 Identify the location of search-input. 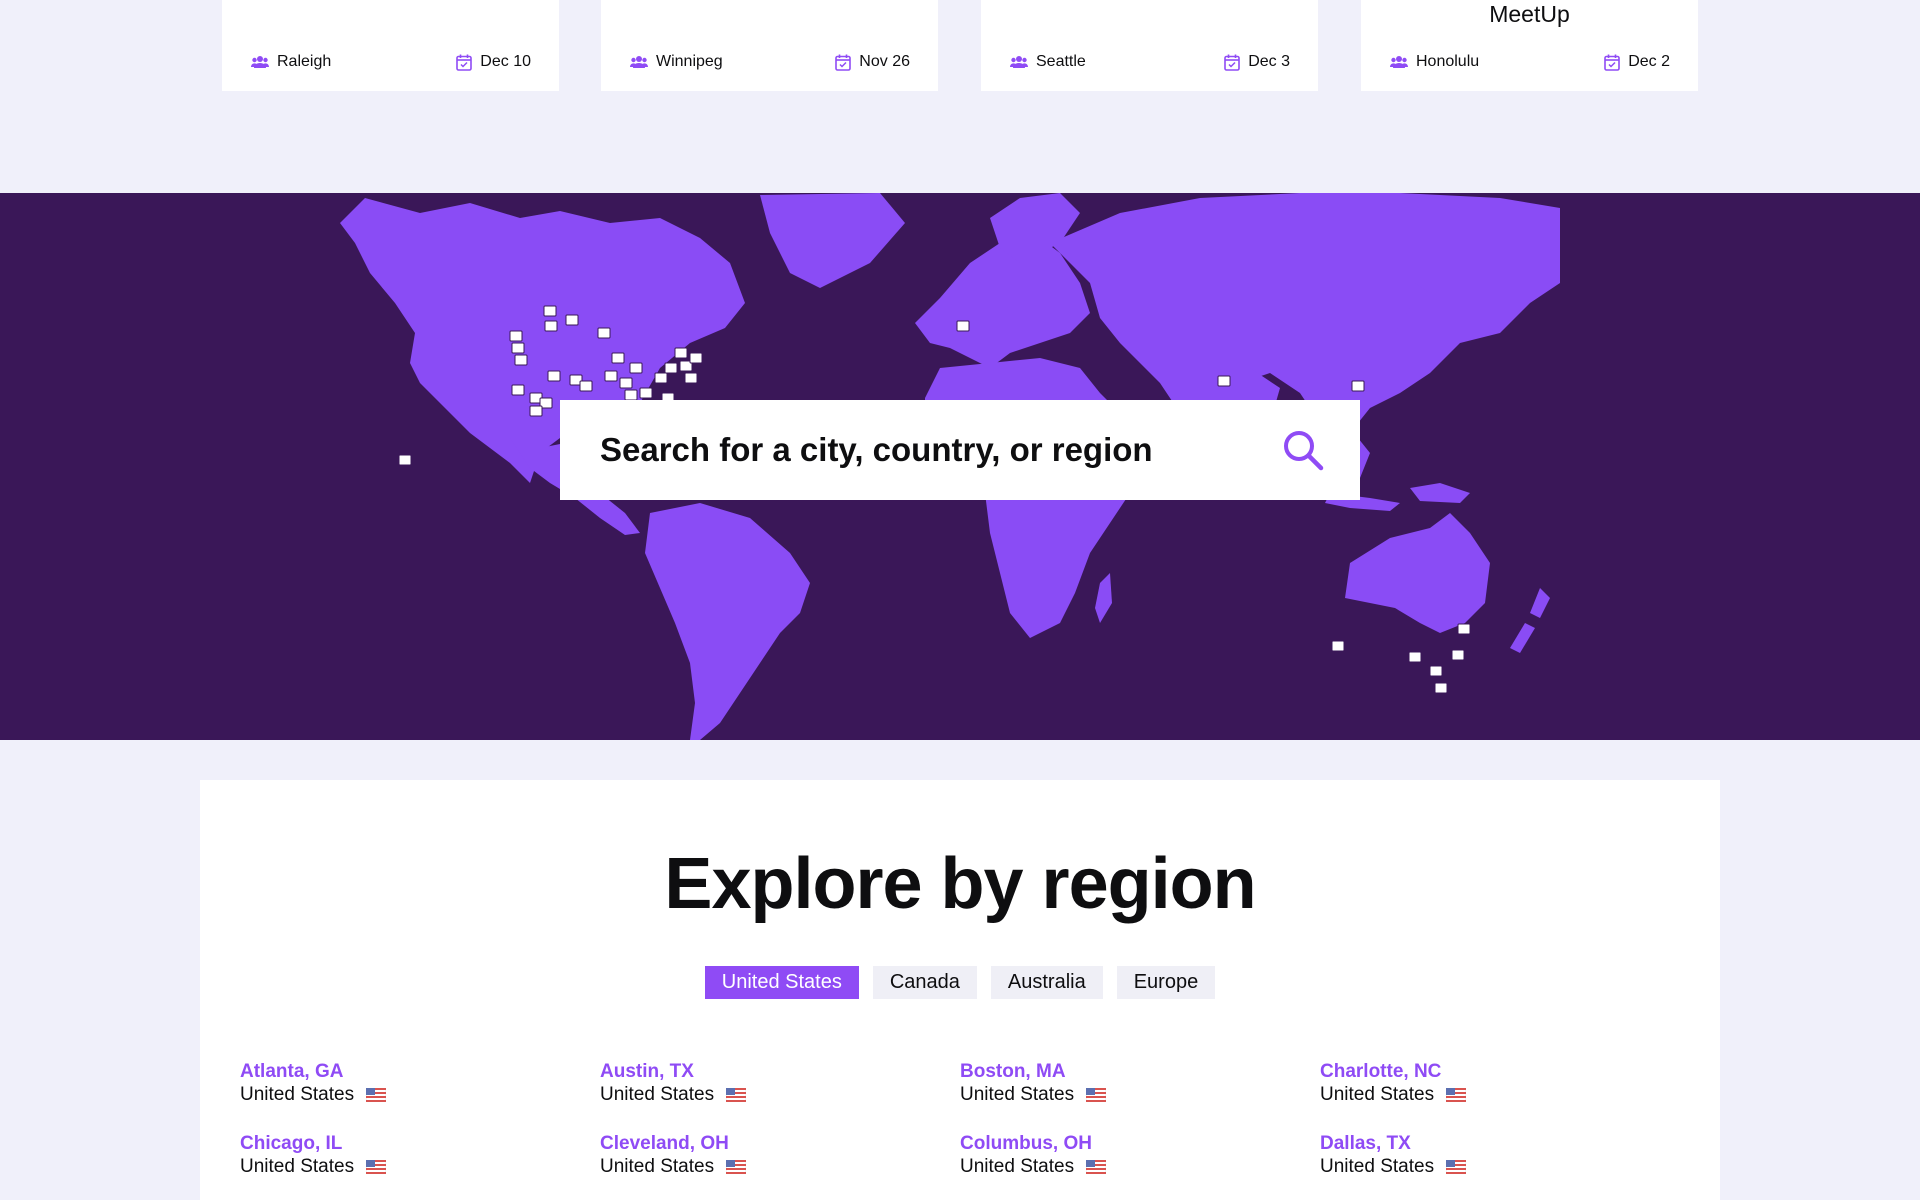
(940, 450).